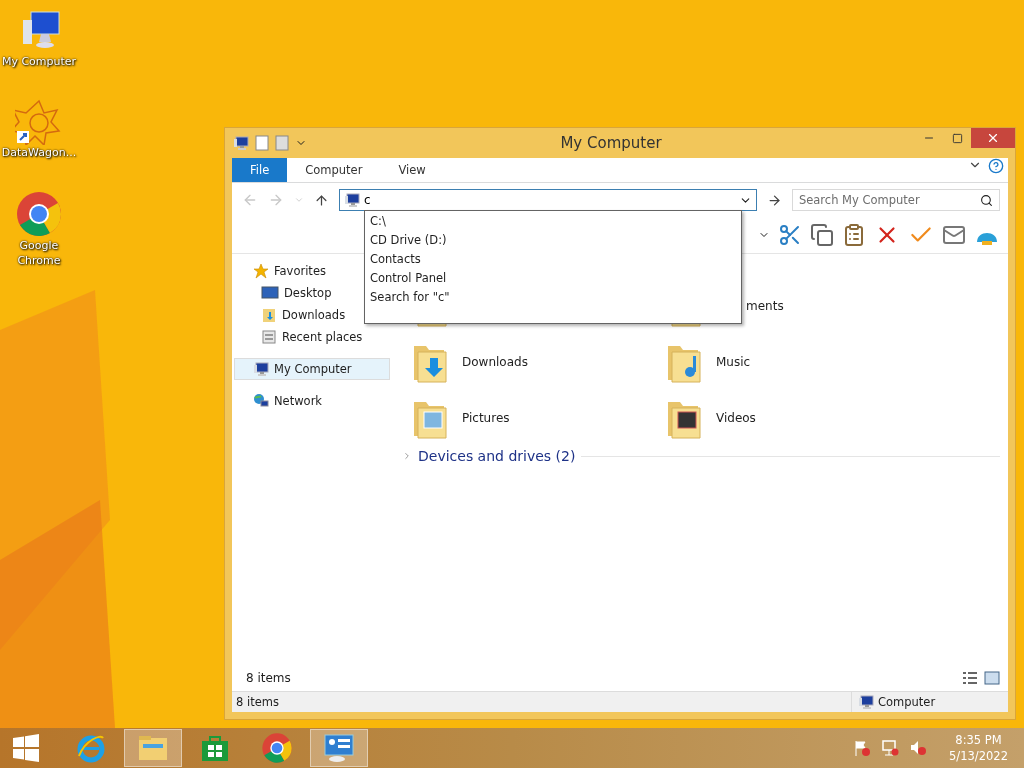 The image size is (1024, 768). Describe the element at coordinates (954, 235) in the screenshot. I see `mail-icon` at that location.